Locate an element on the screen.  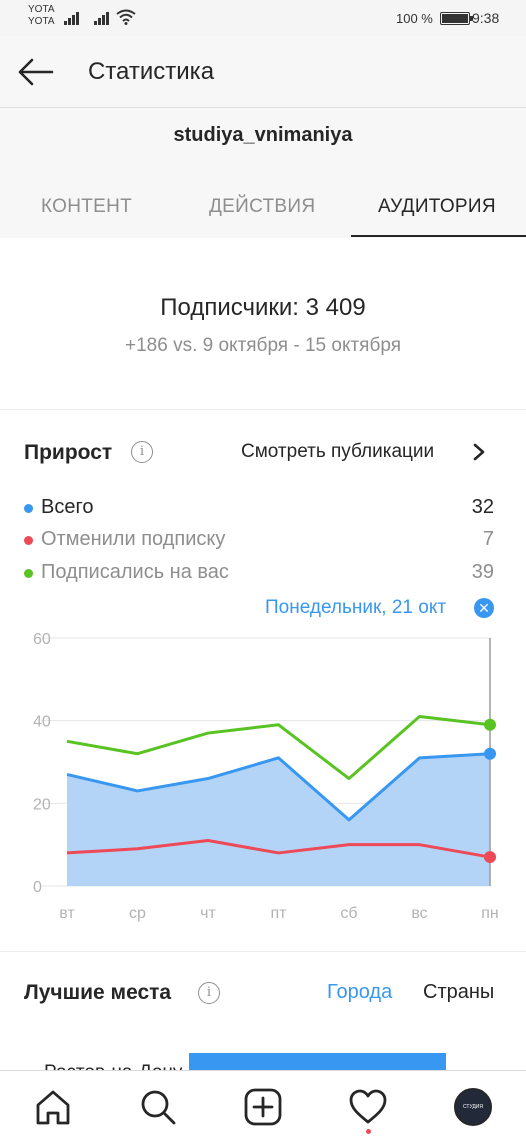
legend-followed: Подписались на вас 39 is located at coordinates (259, 575).